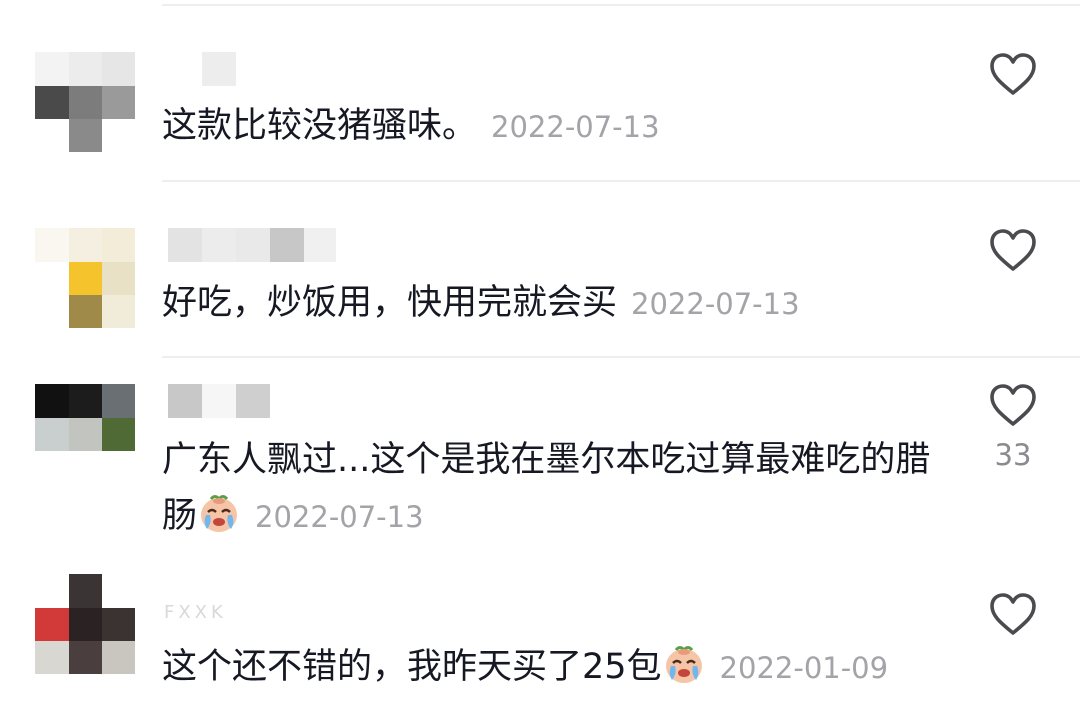 Image resolution: width=1080 pixels, height=707 pixels. I want to click on comment-text: 这个还不错的，我昨天买了25包 2022-01-09, so click(525, 667).